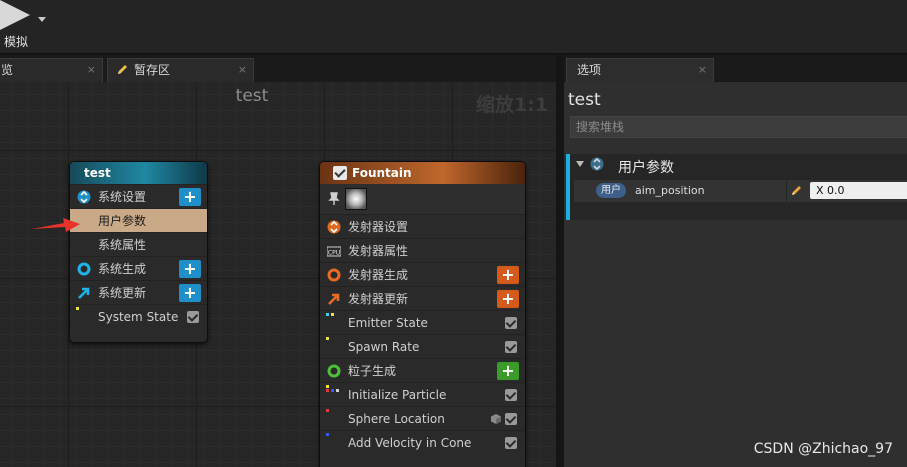  What do you see at coordinates (738, 127) in the screenshot?
I see `search-stack-input: 搜索堆栈` at bounding box center [738, 127].